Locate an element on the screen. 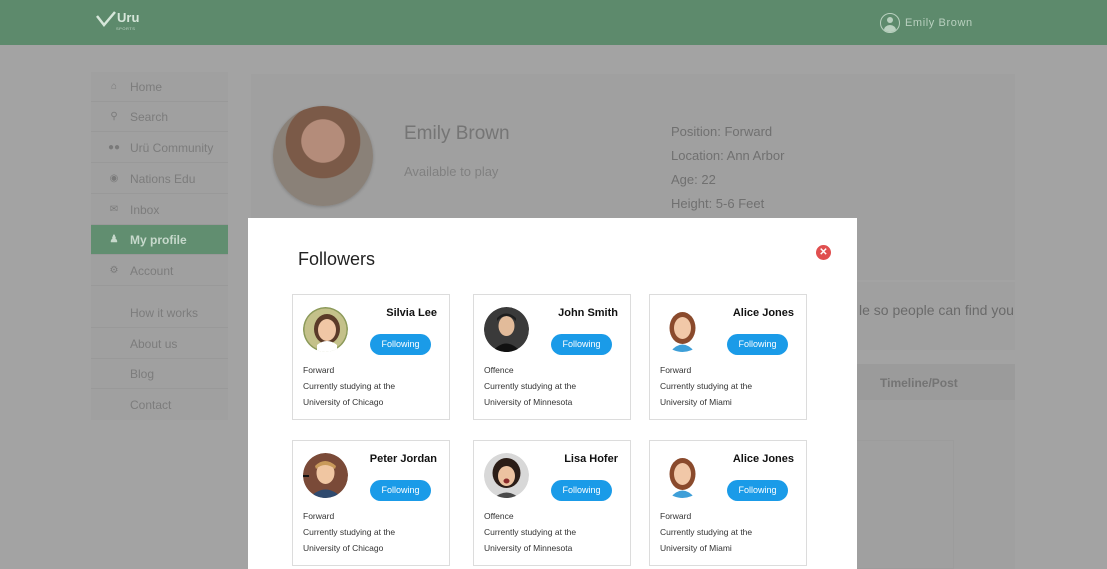 The image size is (1107, 569). sidebar-item-how-it-works: How it works is located at coordinates (159, 313).